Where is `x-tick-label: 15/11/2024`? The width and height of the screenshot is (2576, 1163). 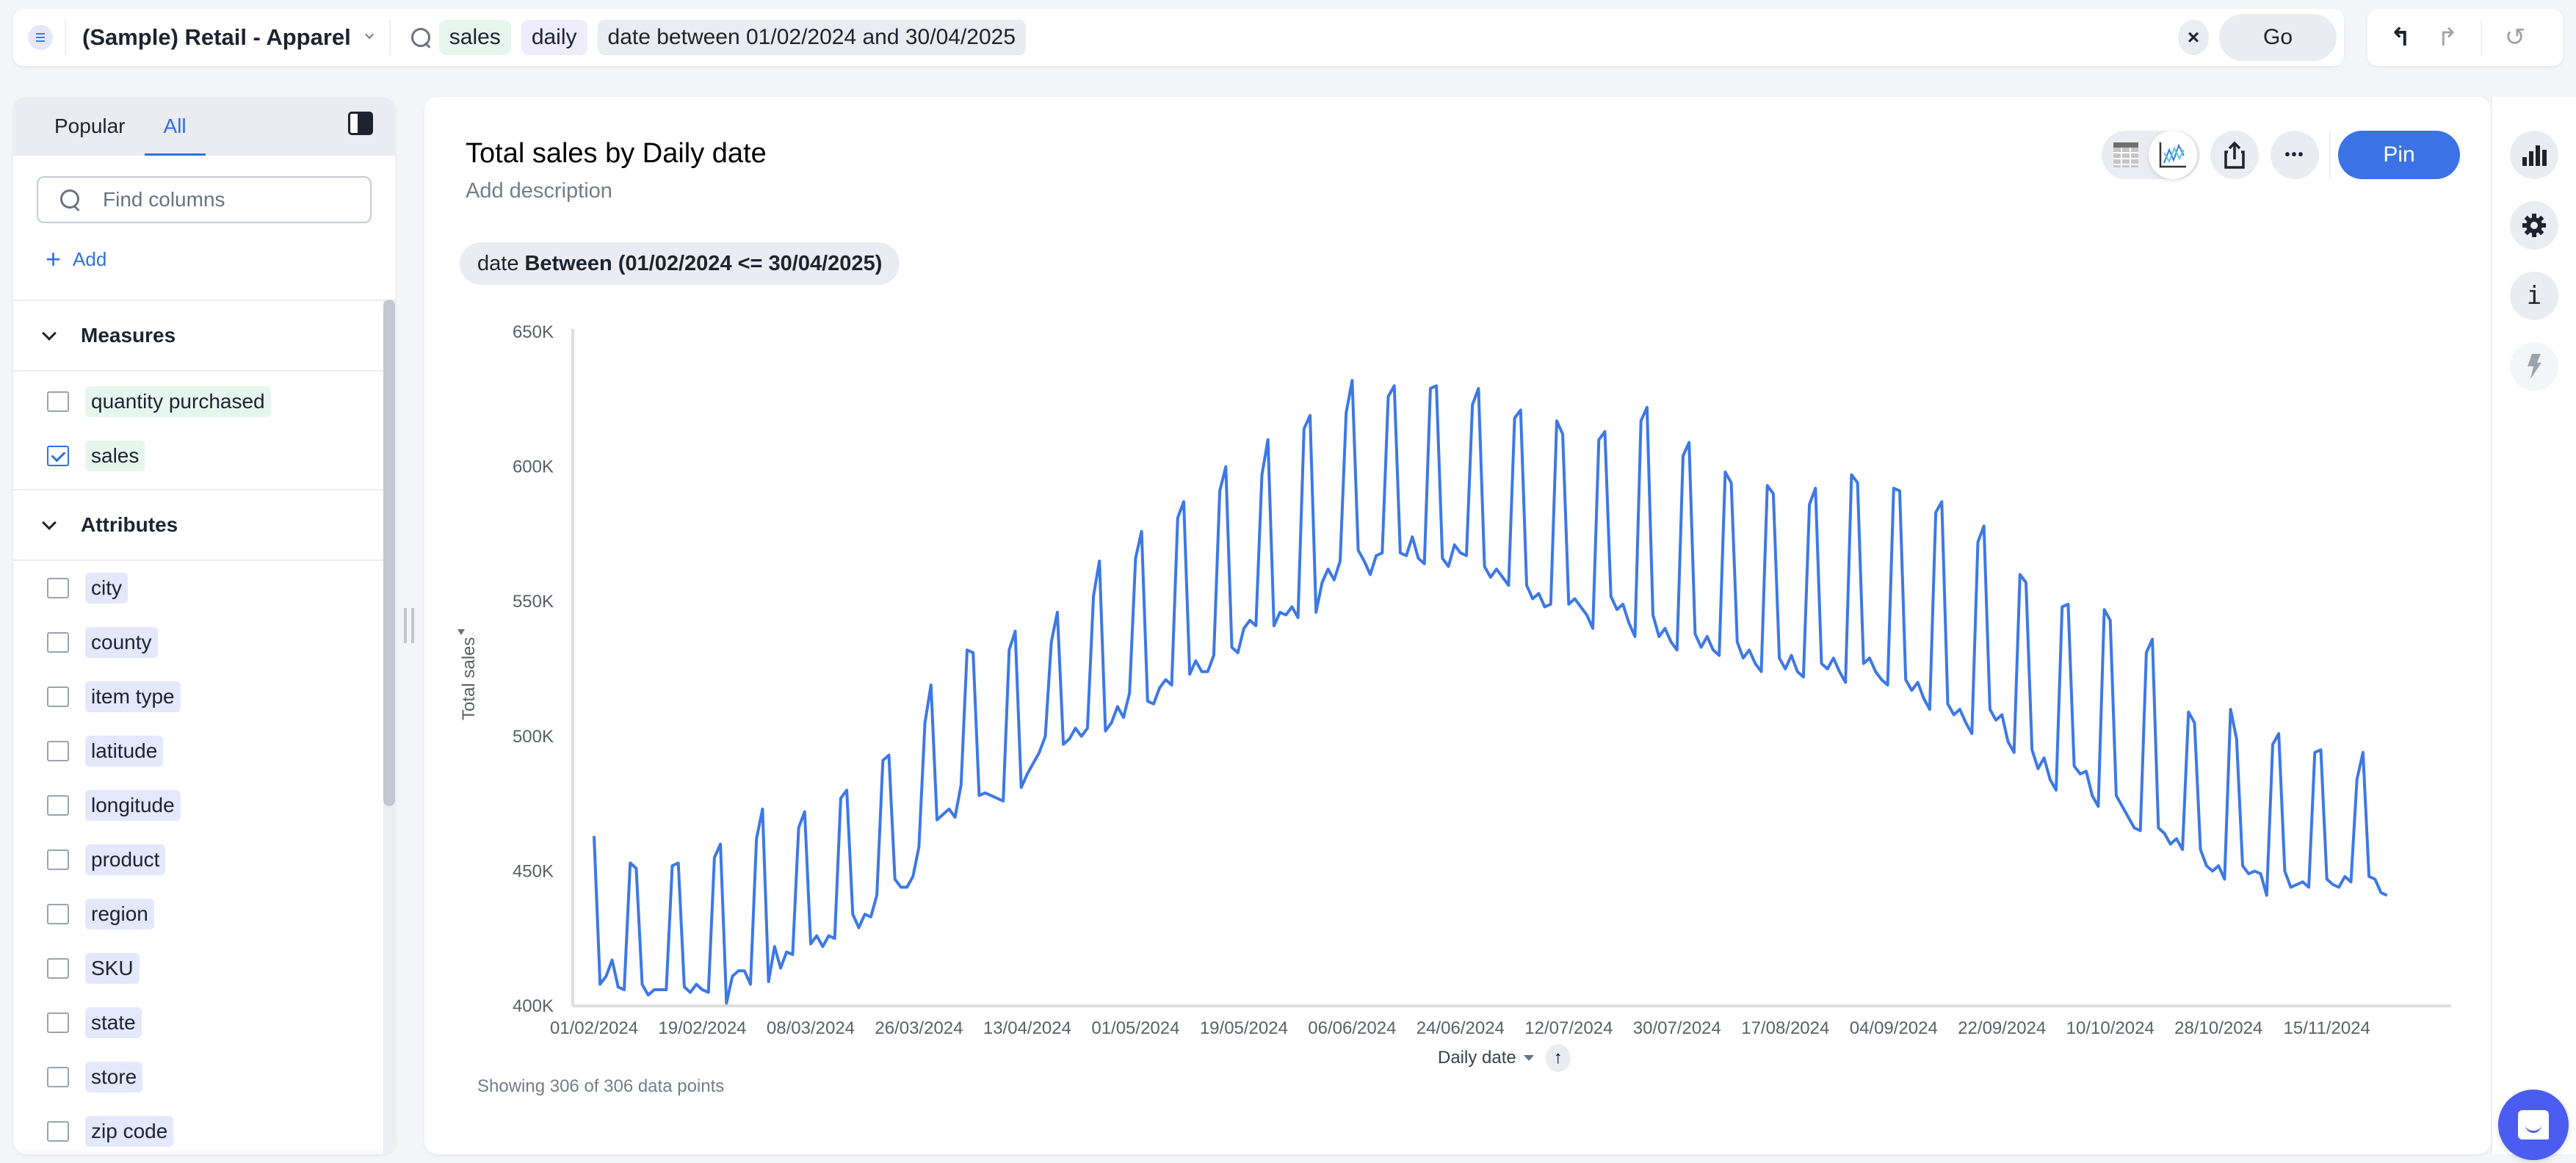 x-tick-label: 15/11/2024 is located at coordinates (2327, 1028).